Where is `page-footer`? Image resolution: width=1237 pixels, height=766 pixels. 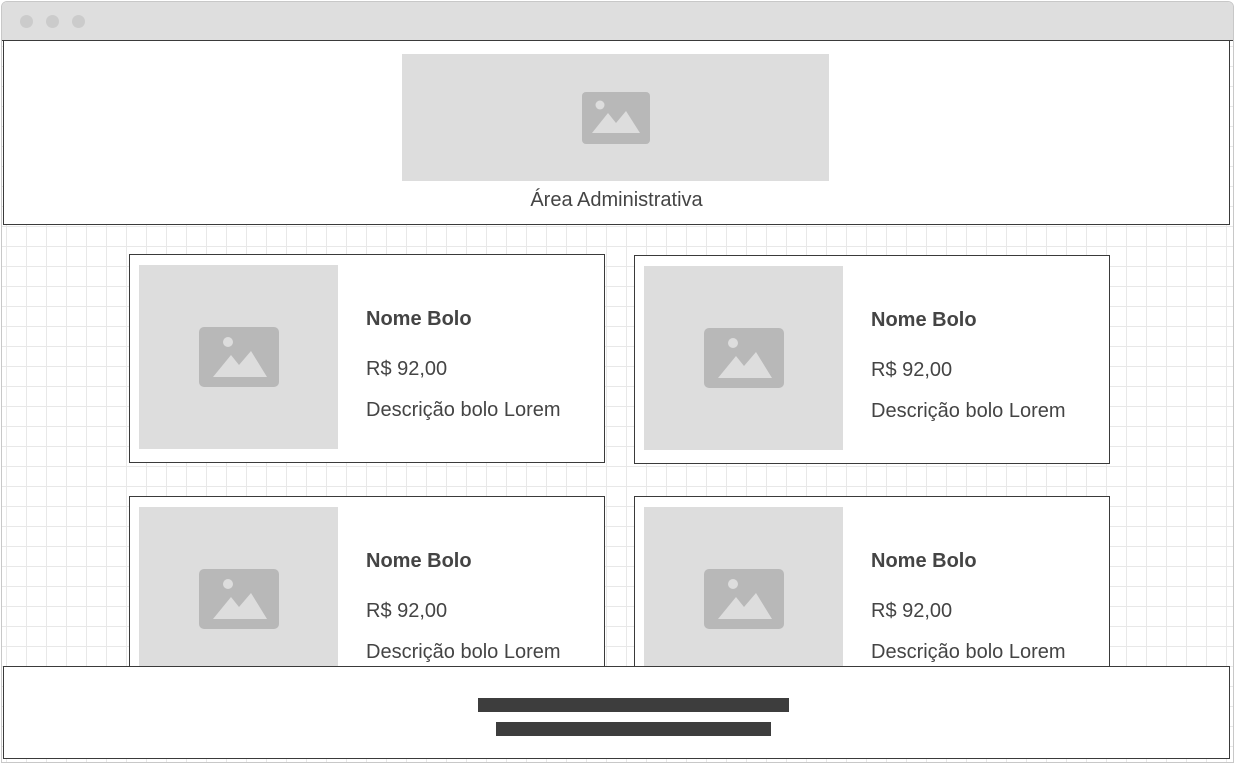
page-footer is located at coordinates (616, 712).